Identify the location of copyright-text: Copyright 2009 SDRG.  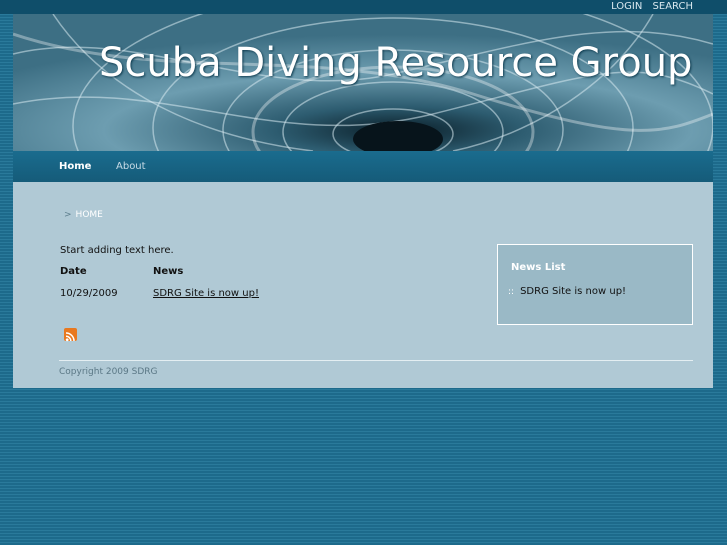
(108, 372).